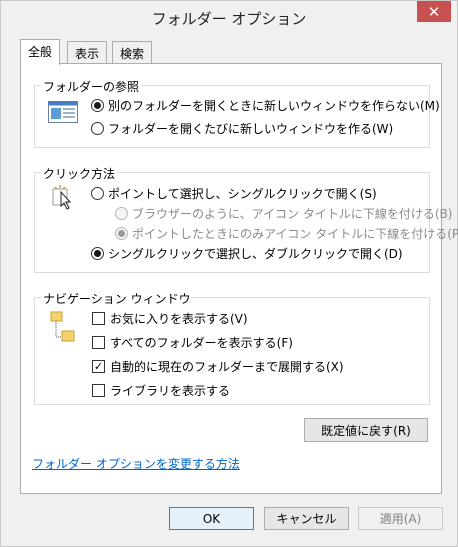 The image size is (458, 547). What do you see at coordinates (79, 173) in the screenshot?
I see `group-title: クリック方法` at bounding box center [79, 173].